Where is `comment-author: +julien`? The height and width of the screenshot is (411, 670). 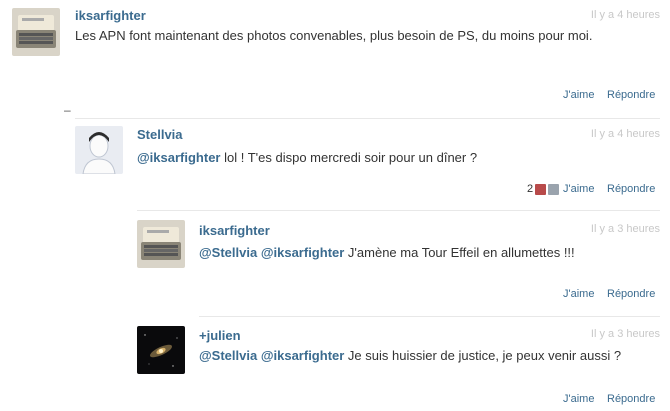 comment-author: +julien is located at coordinates (220, 335).